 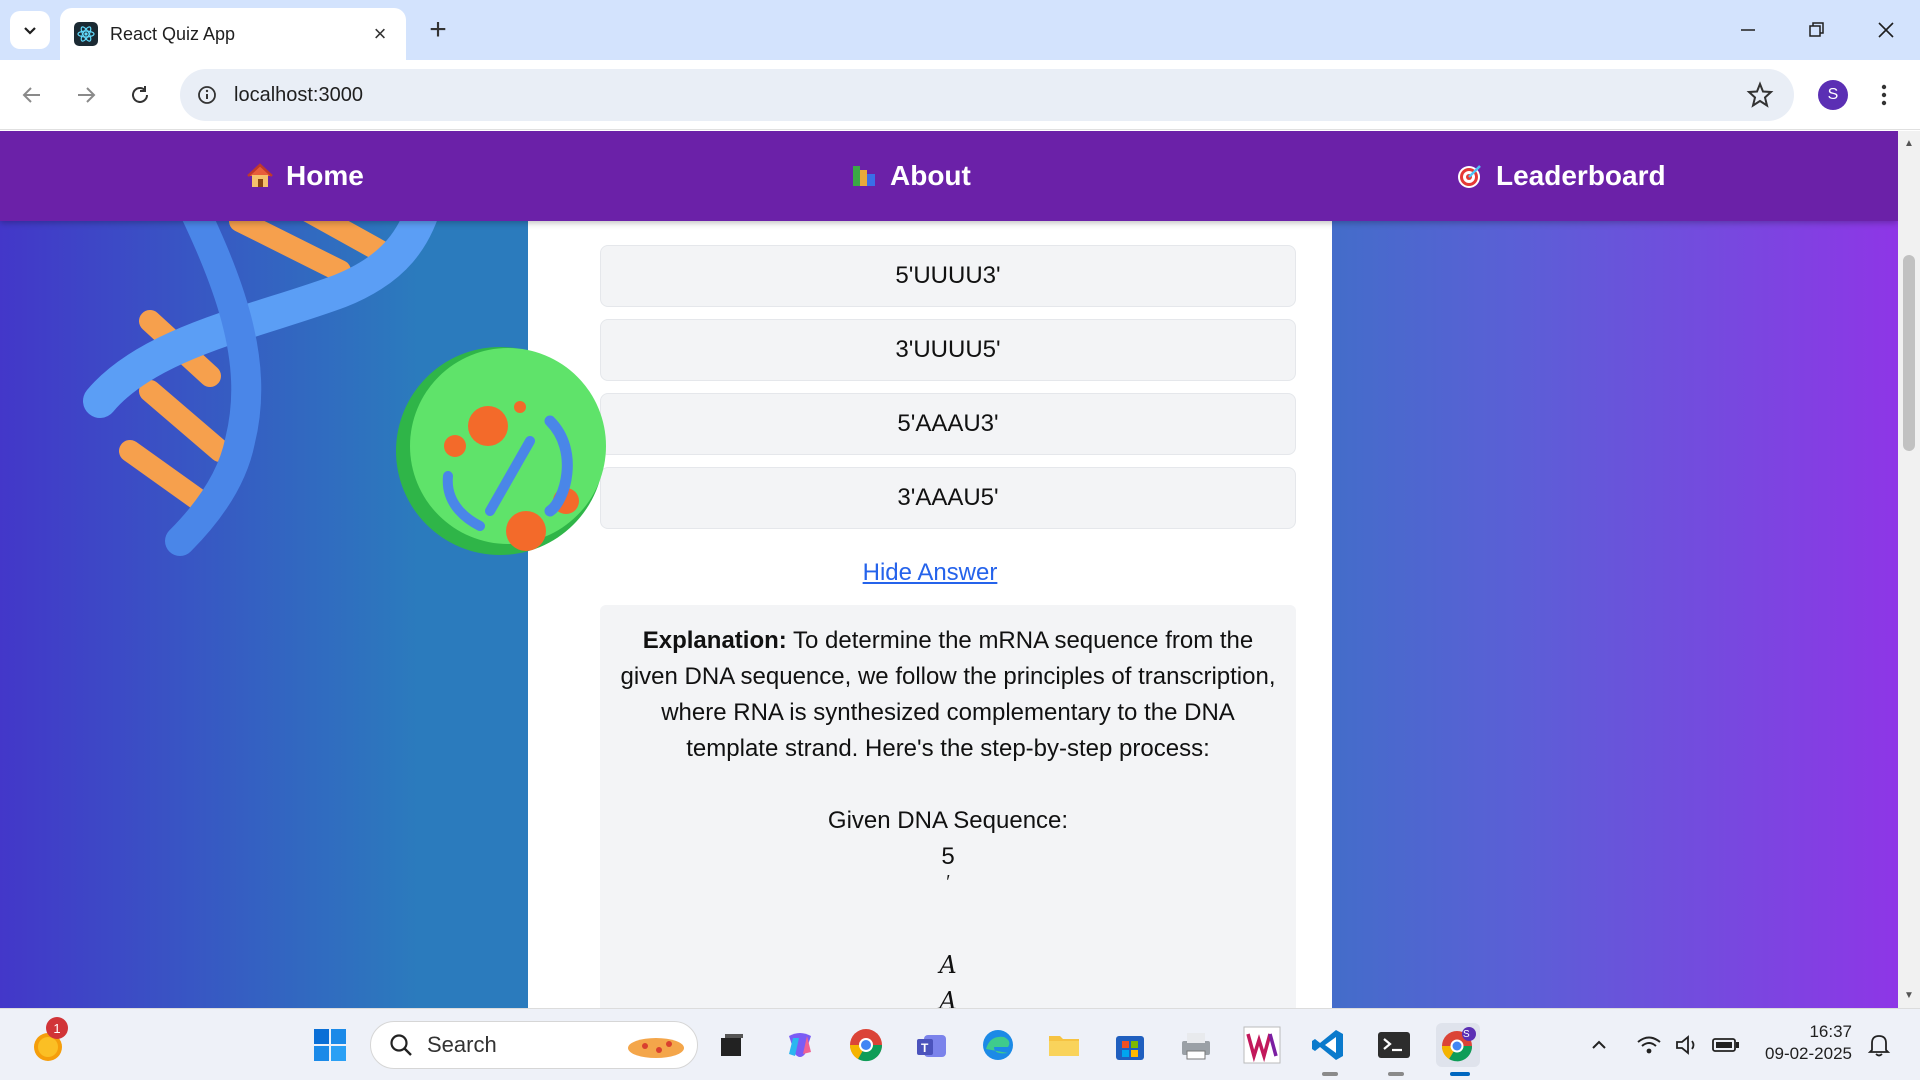 I want to click on notification-badge: 1, so click(x=57, y=1028).